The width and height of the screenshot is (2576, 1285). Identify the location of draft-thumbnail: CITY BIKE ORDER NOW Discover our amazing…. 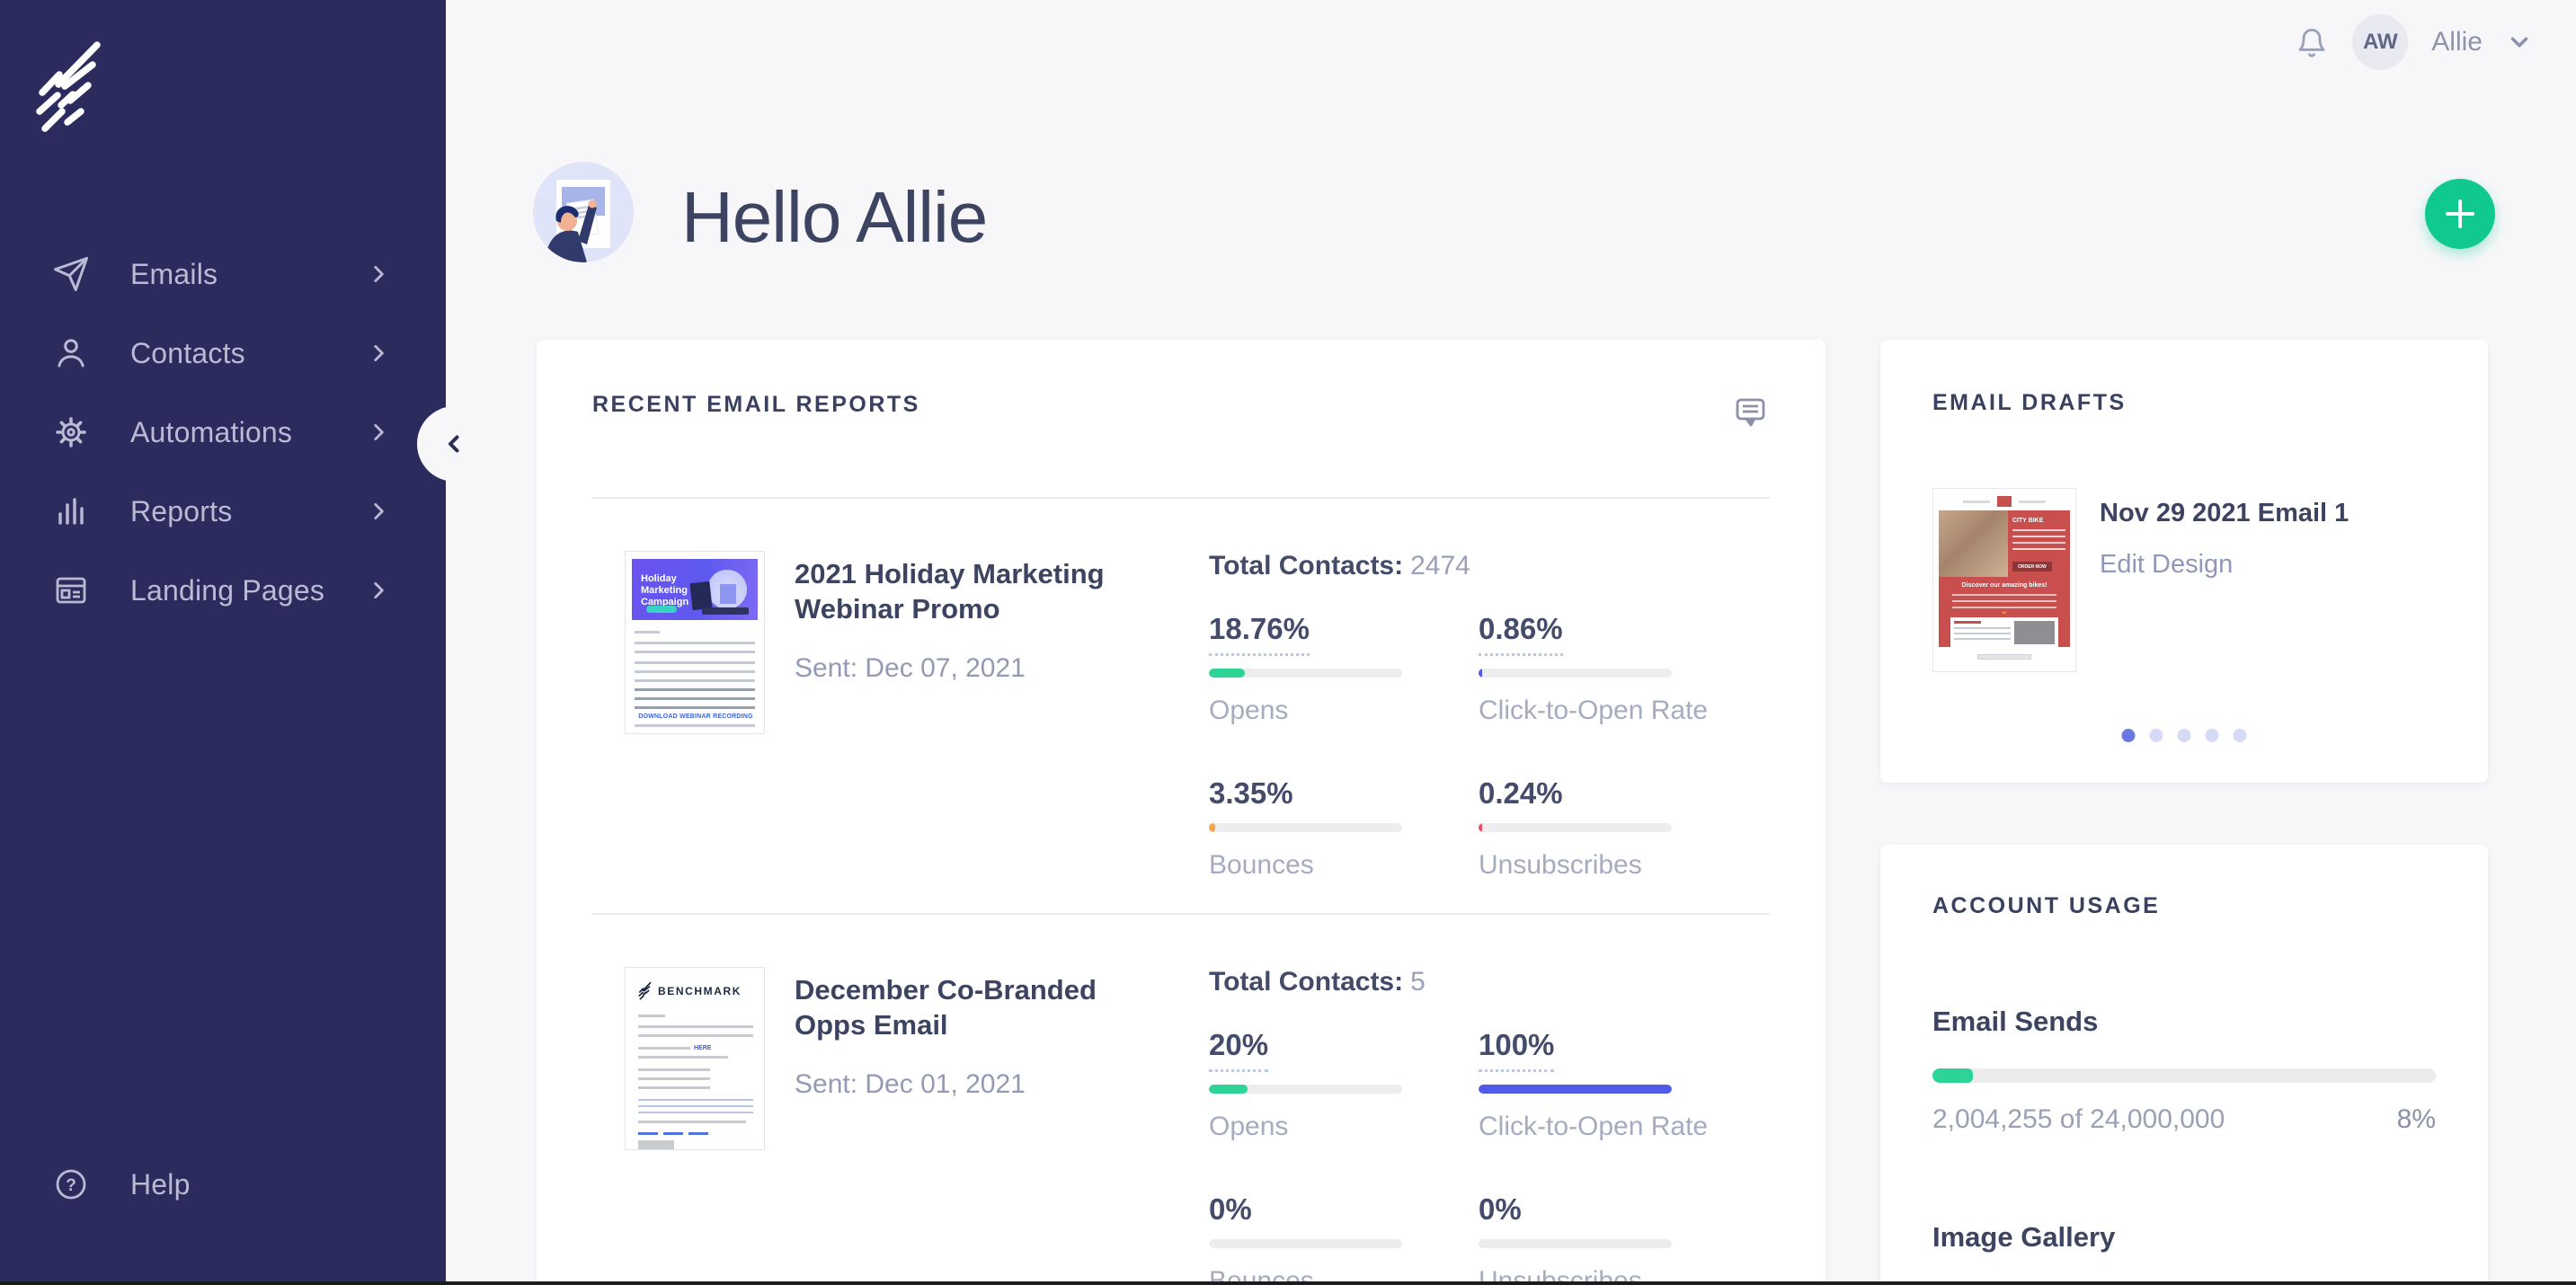
(2004, 580).